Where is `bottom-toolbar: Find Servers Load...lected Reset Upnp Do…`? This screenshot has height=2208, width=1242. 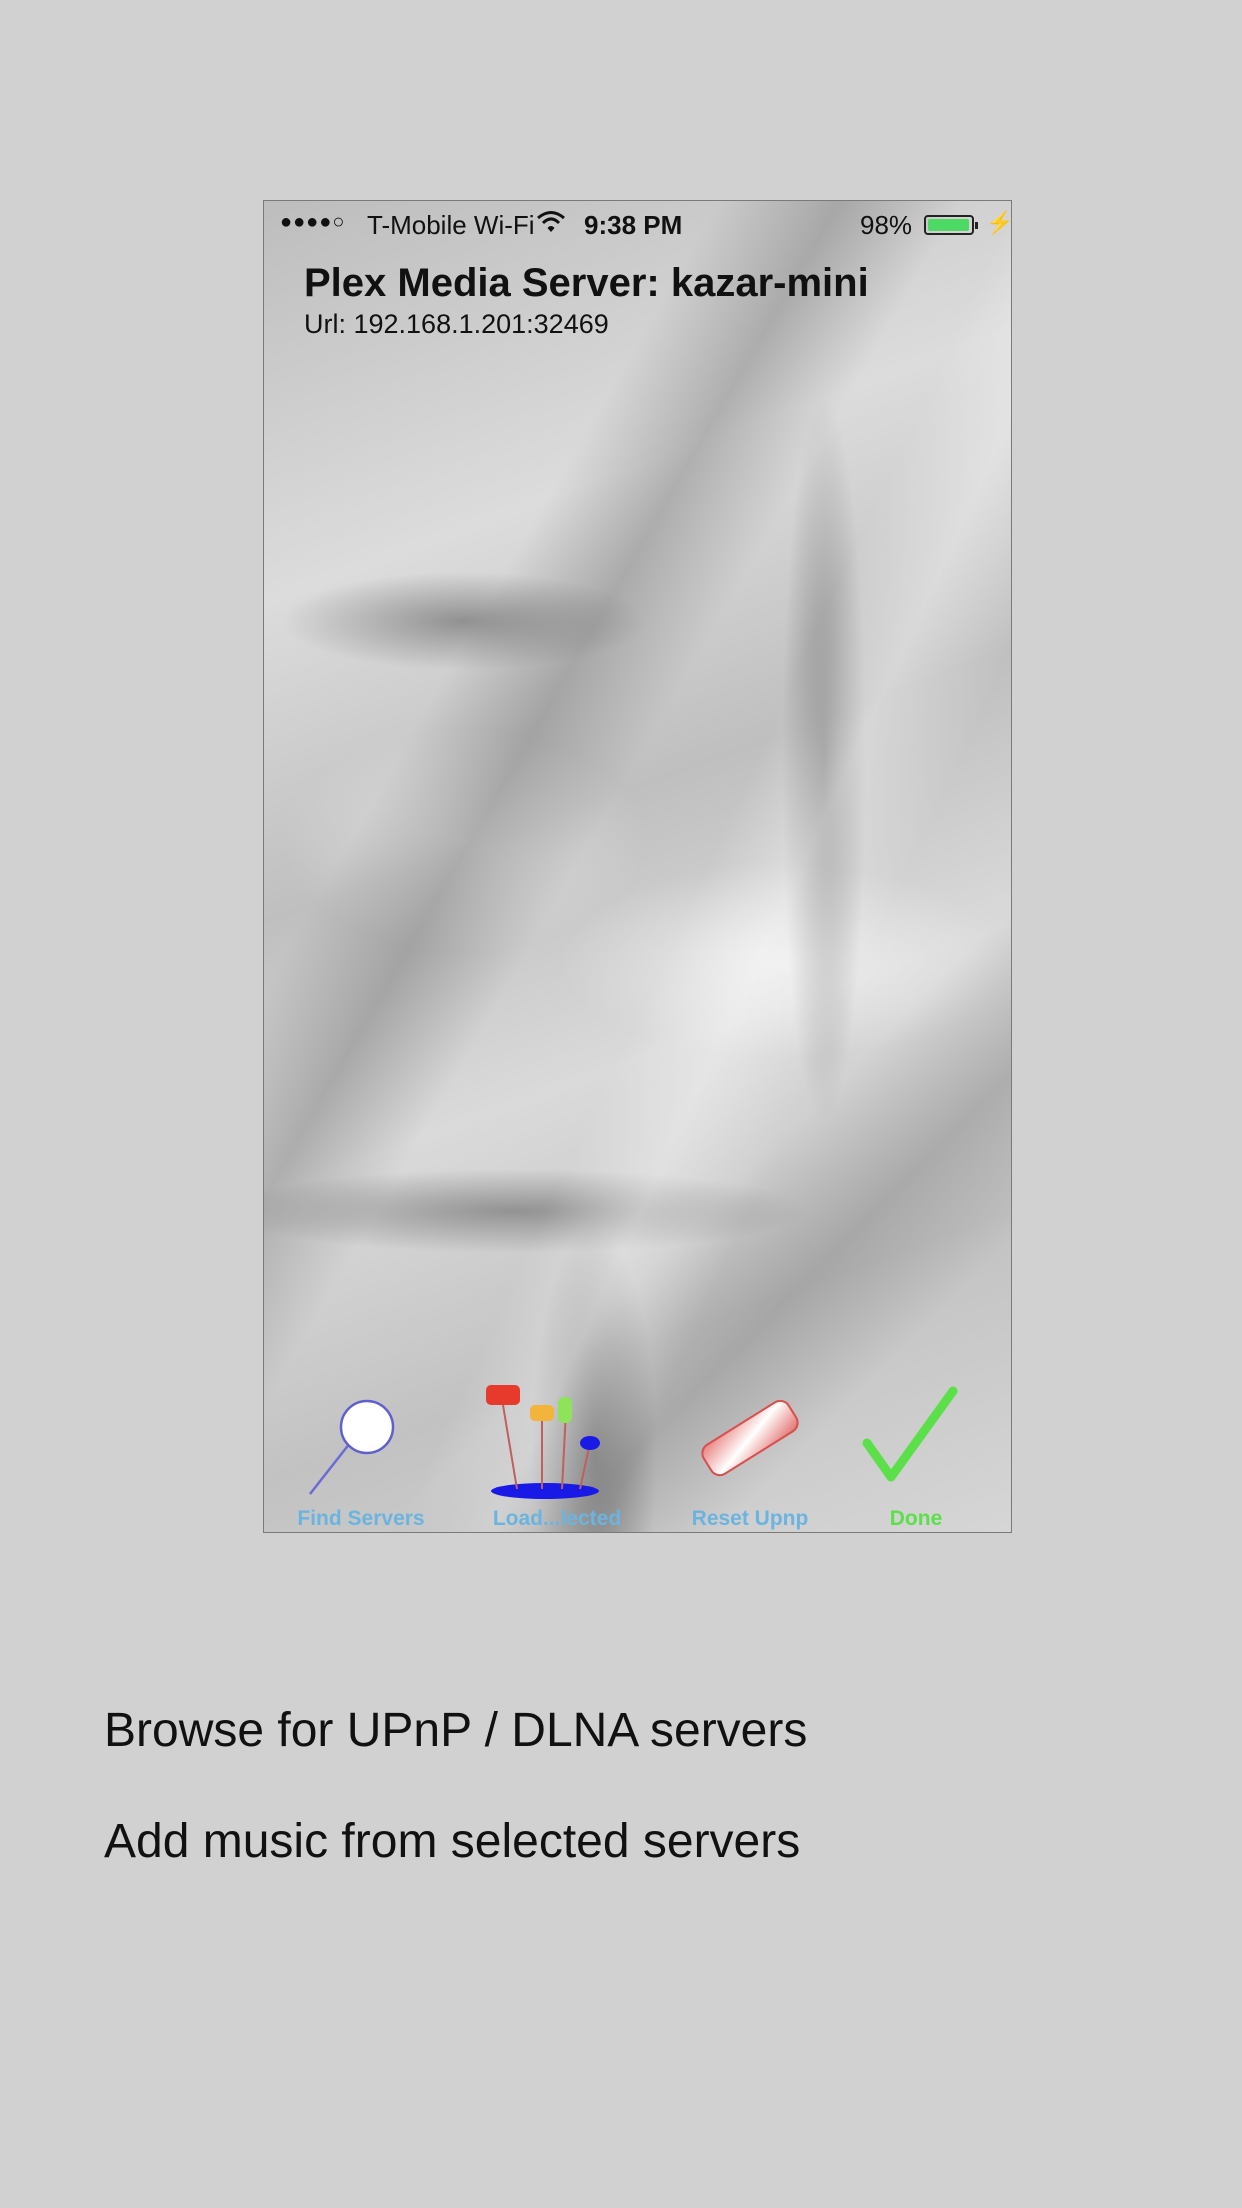
bottom-toolbar: Find Servers Load...lected Reset Upnp Do… is located at coordinates (637, 1456).